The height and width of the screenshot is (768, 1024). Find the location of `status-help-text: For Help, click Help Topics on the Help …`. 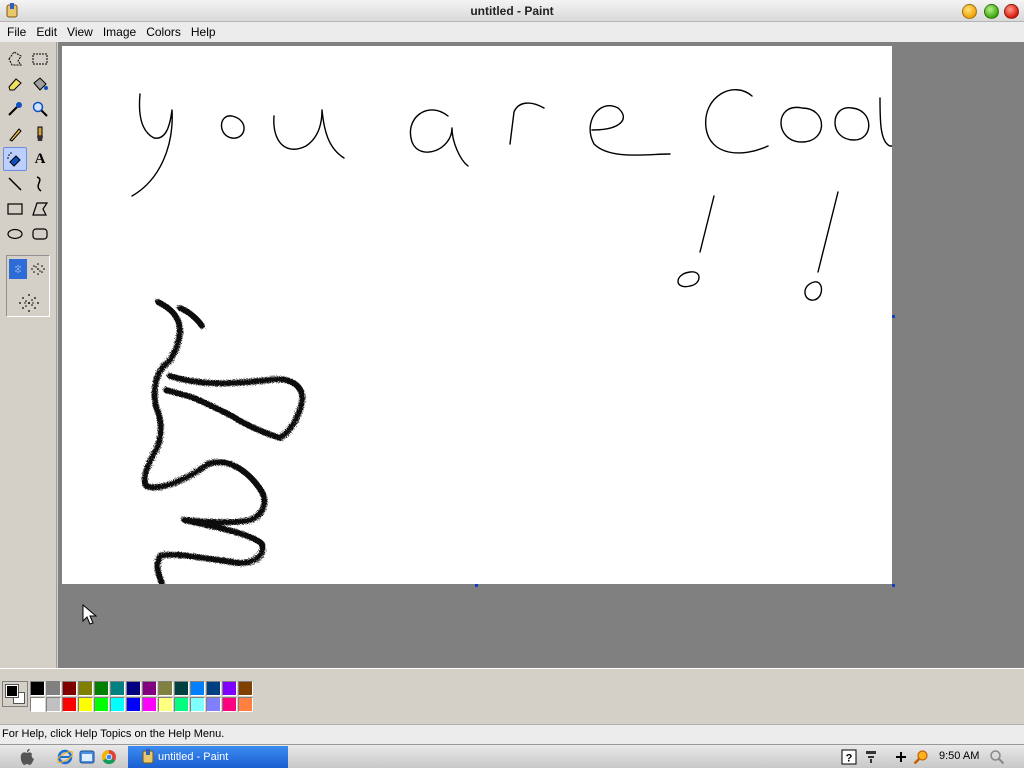

status-help-text: For Help, click Help Topics on the Help … is located at coordinates (113, 734).